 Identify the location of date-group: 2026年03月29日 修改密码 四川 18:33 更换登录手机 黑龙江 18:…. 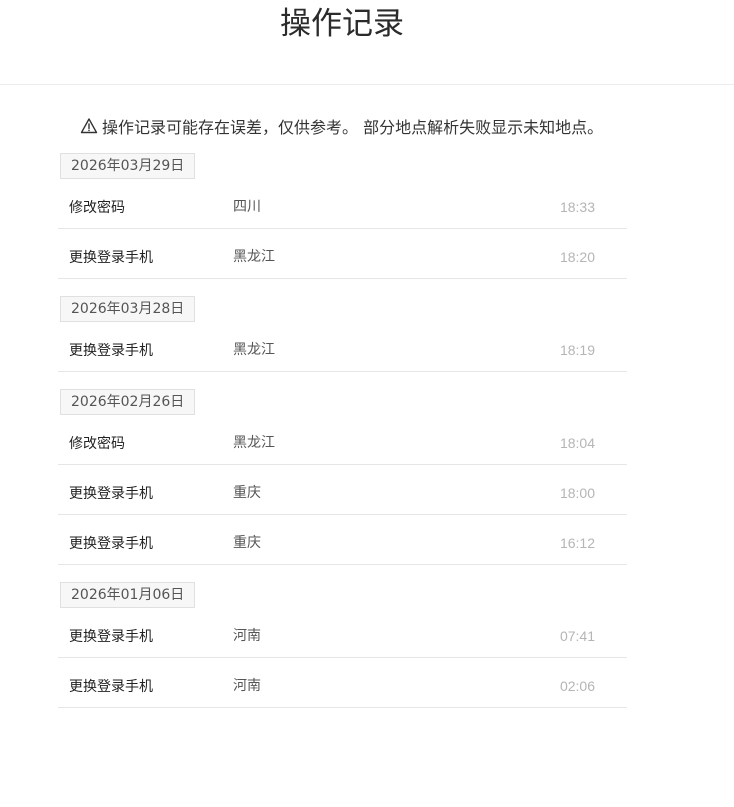
(342, 216).